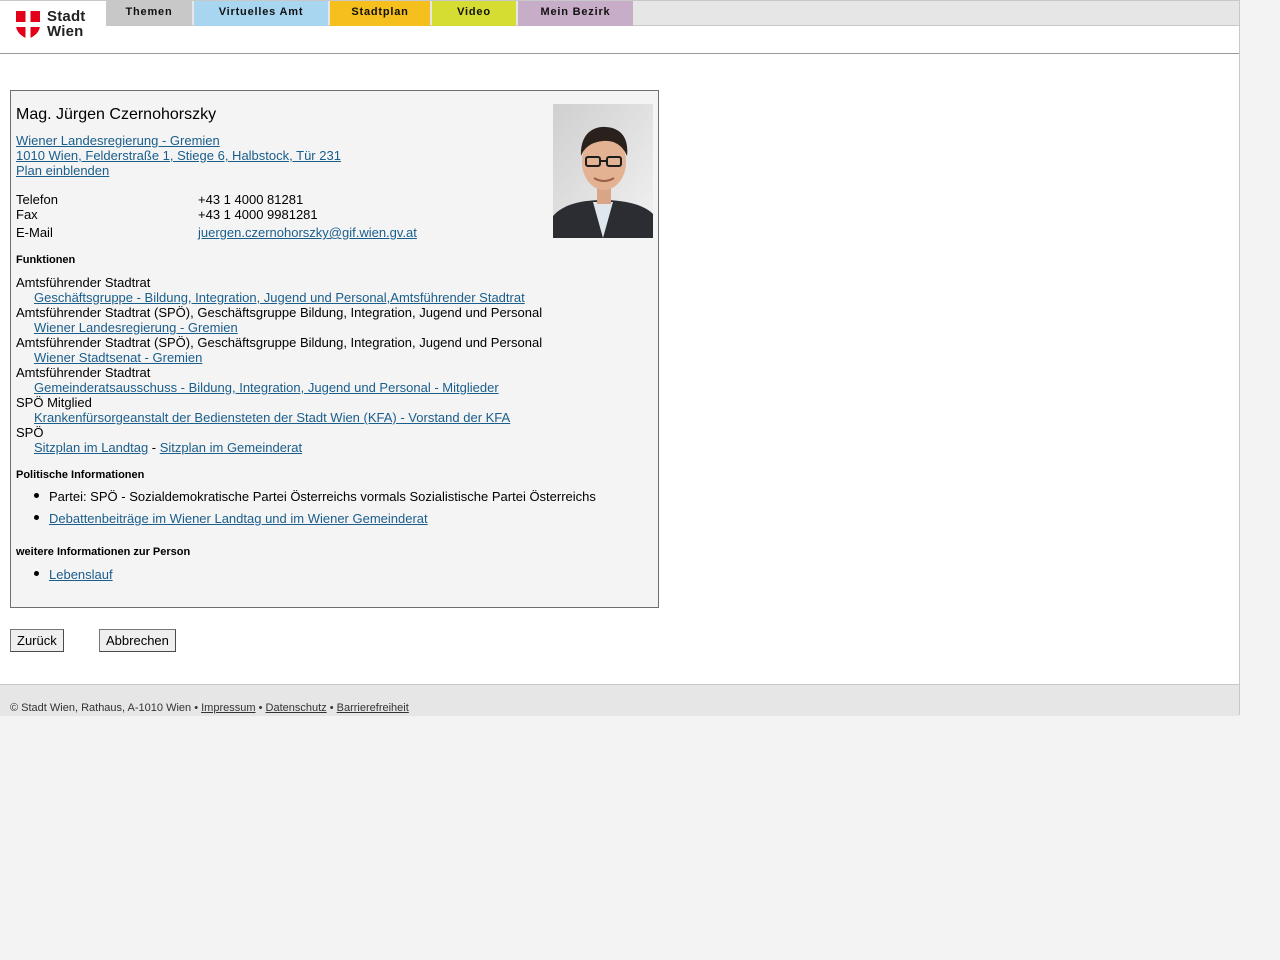 The height and width of the screenshot is (960, 1280). I want to click on person-photo, so click(603, 171).